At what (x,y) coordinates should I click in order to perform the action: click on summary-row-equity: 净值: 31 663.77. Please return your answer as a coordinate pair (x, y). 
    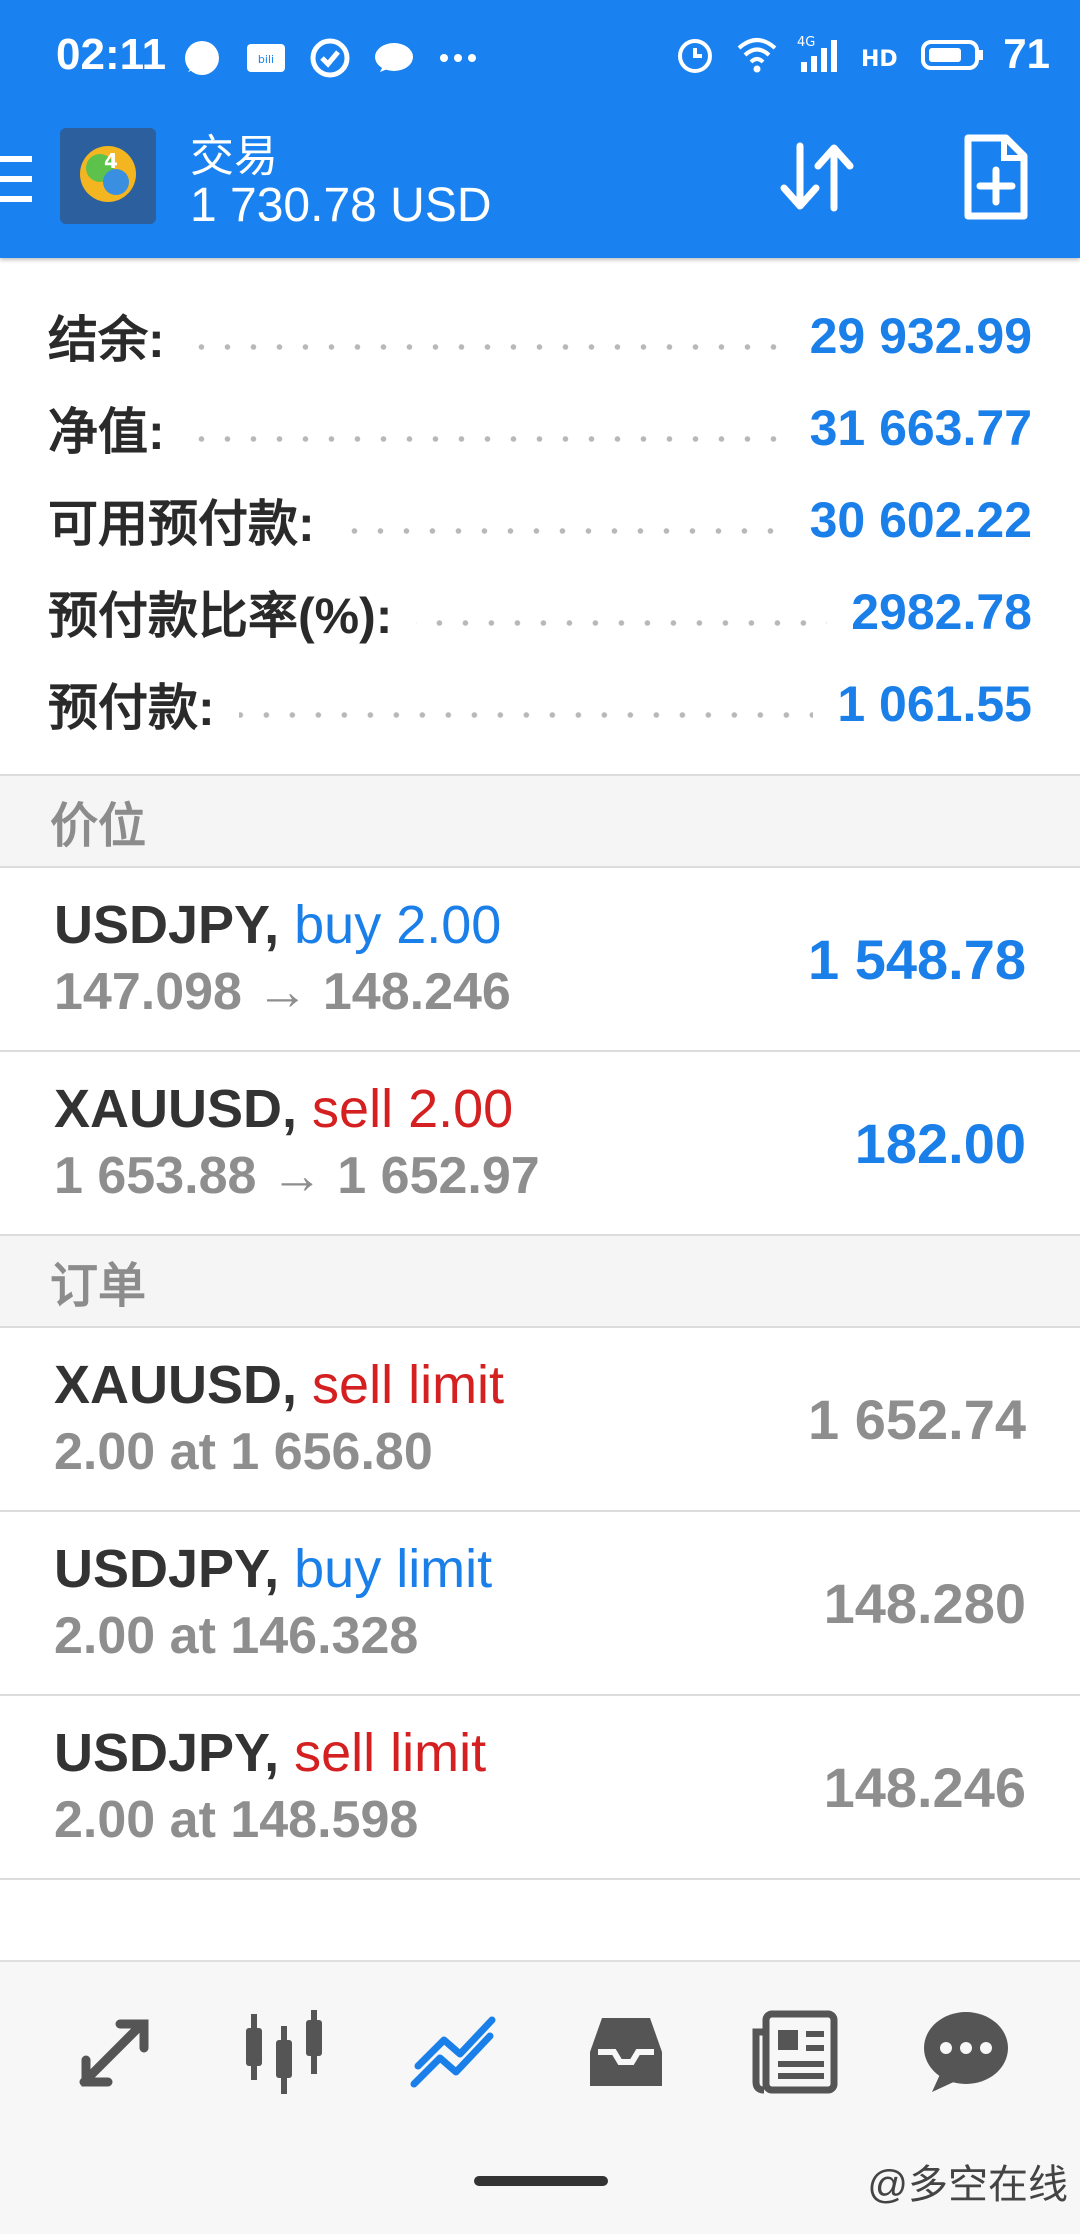
    Looking at the image, I should click on (540, 430).